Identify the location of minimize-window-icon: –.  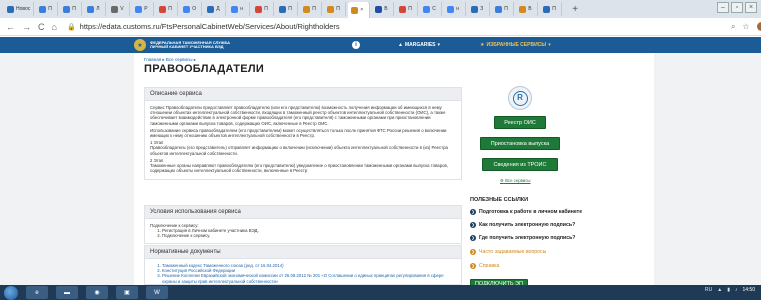
(723, 7).